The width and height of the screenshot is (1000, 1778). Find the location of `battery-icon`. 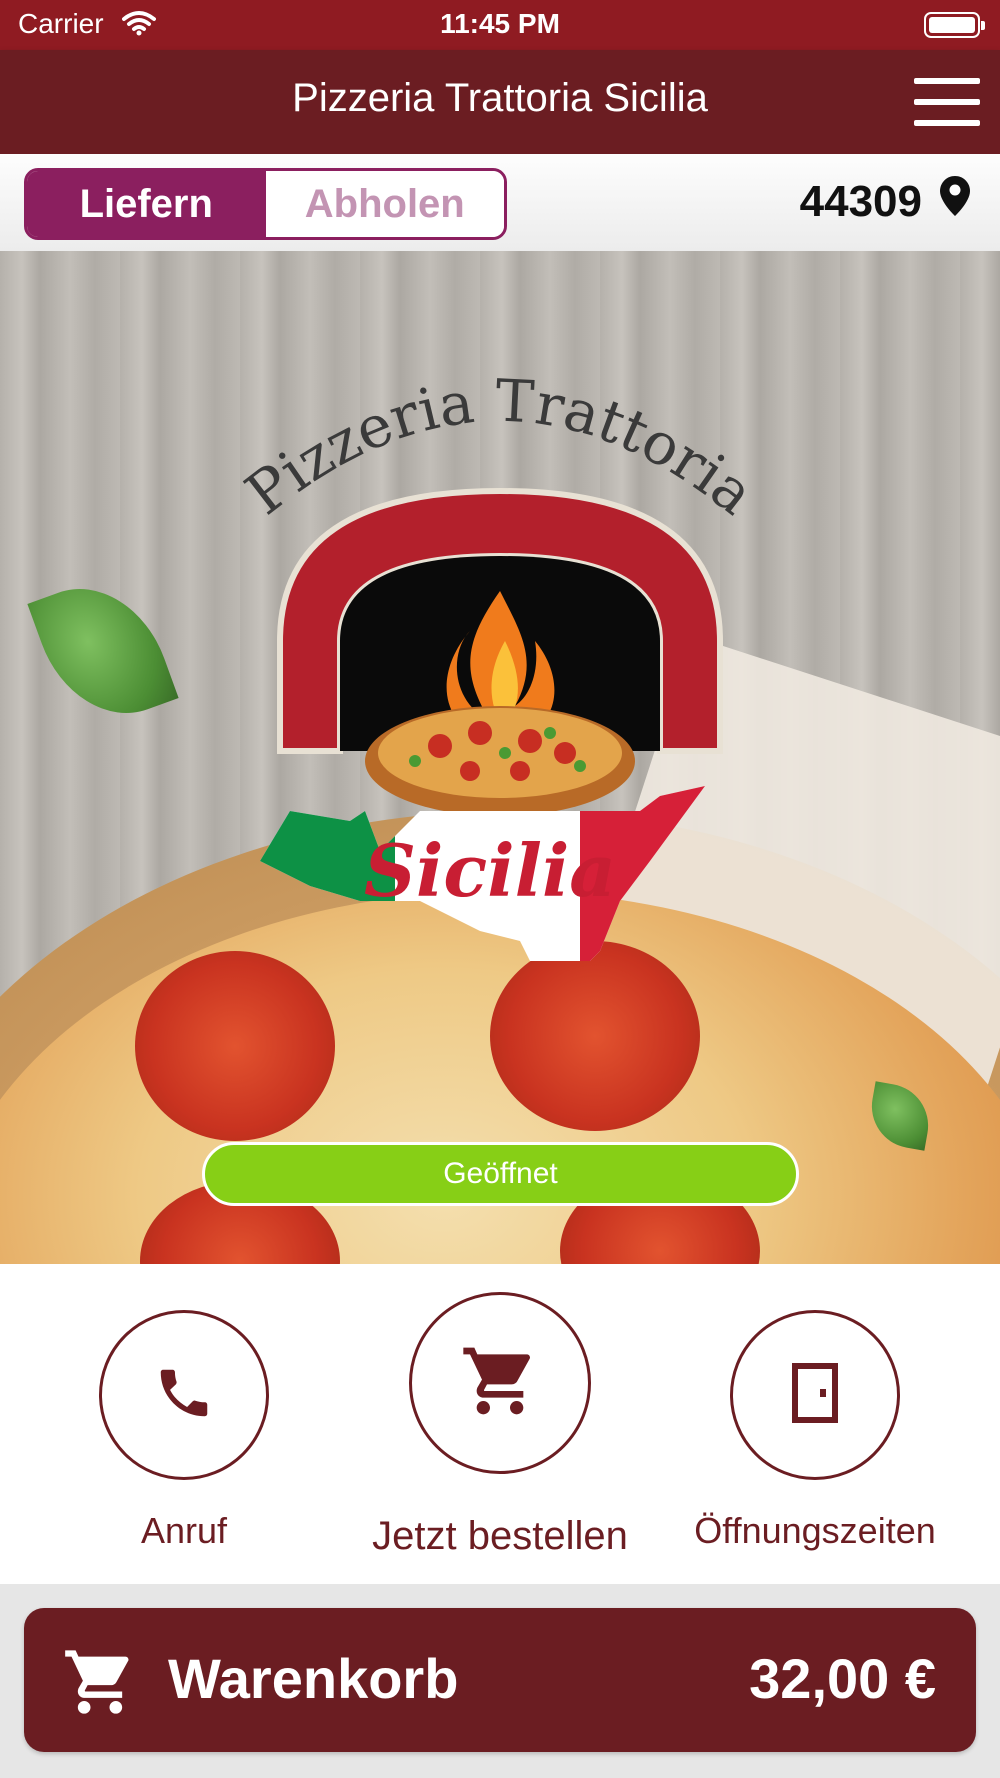

battery-icon is located at coordinates (954, 25).